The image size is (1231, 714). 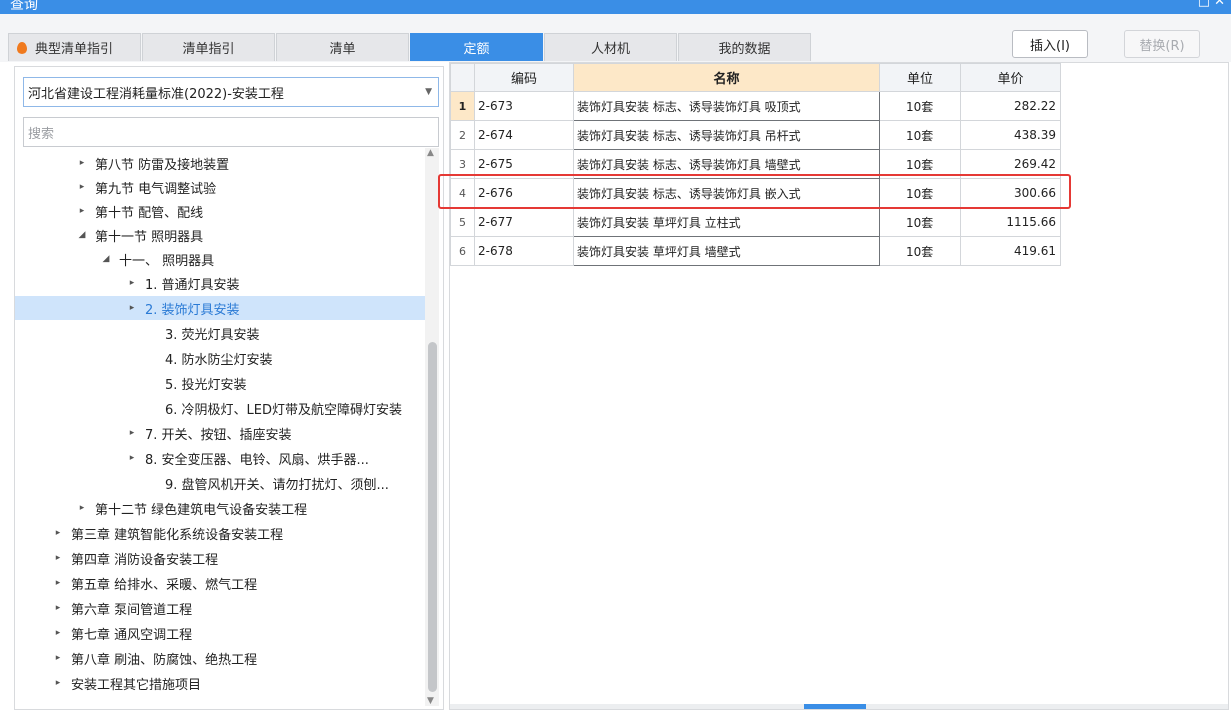 I want to click on code-cell: 2-674, so click(x=524, y=135).